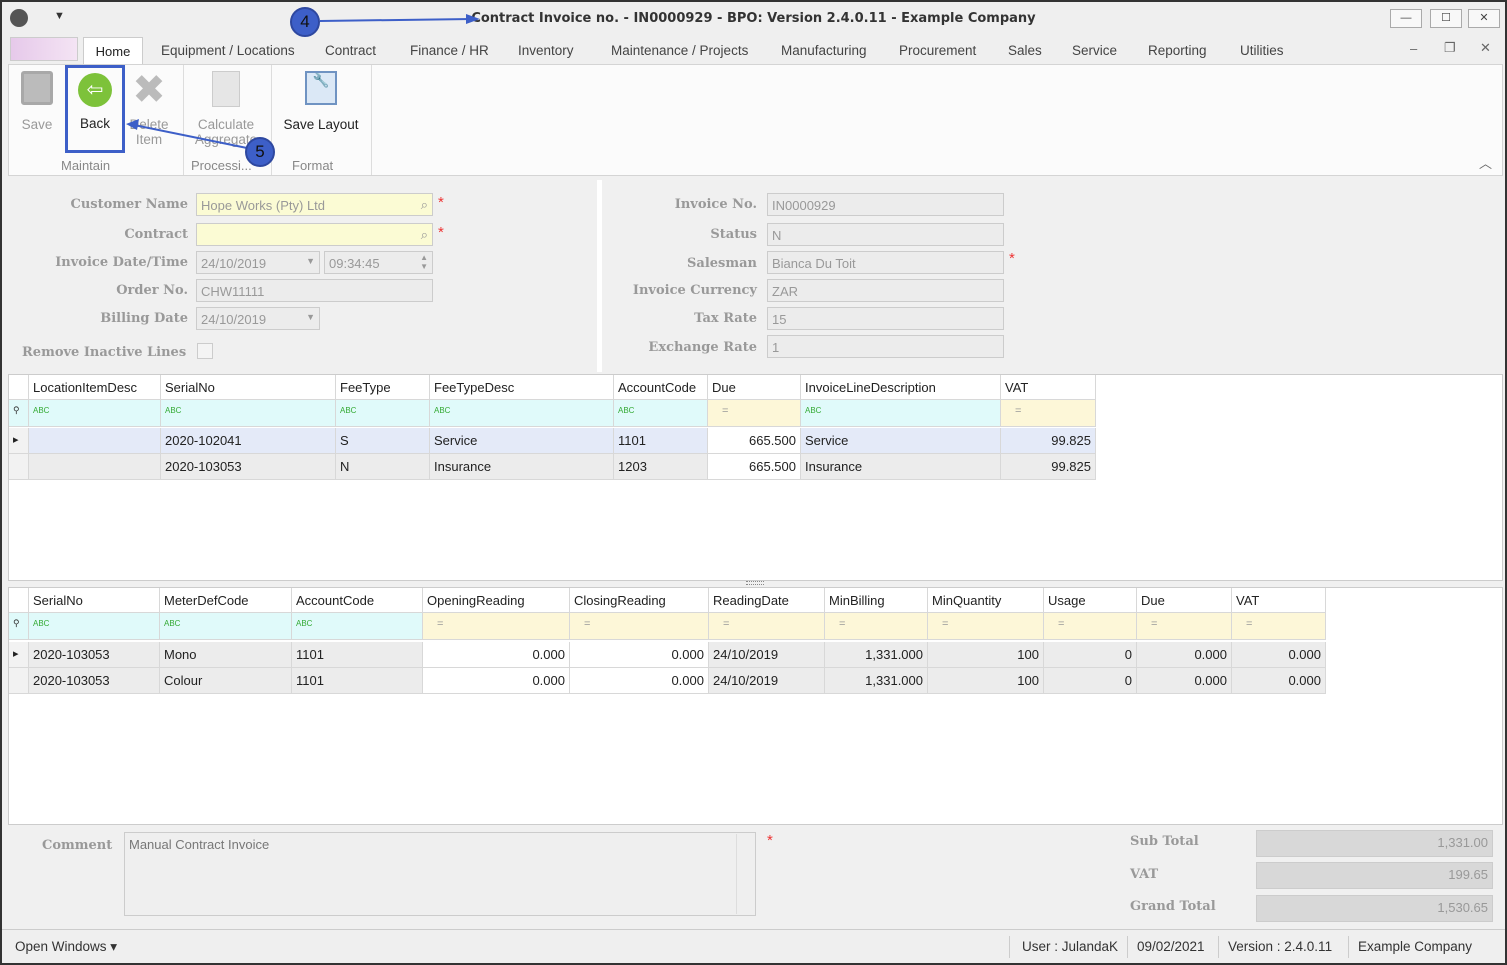 This screenshot has height=965, width=1507. Describe the element at coordinates (440, 874) in the screenshot. I see `comment-textarea: Manual Contract Invoice` at that location.